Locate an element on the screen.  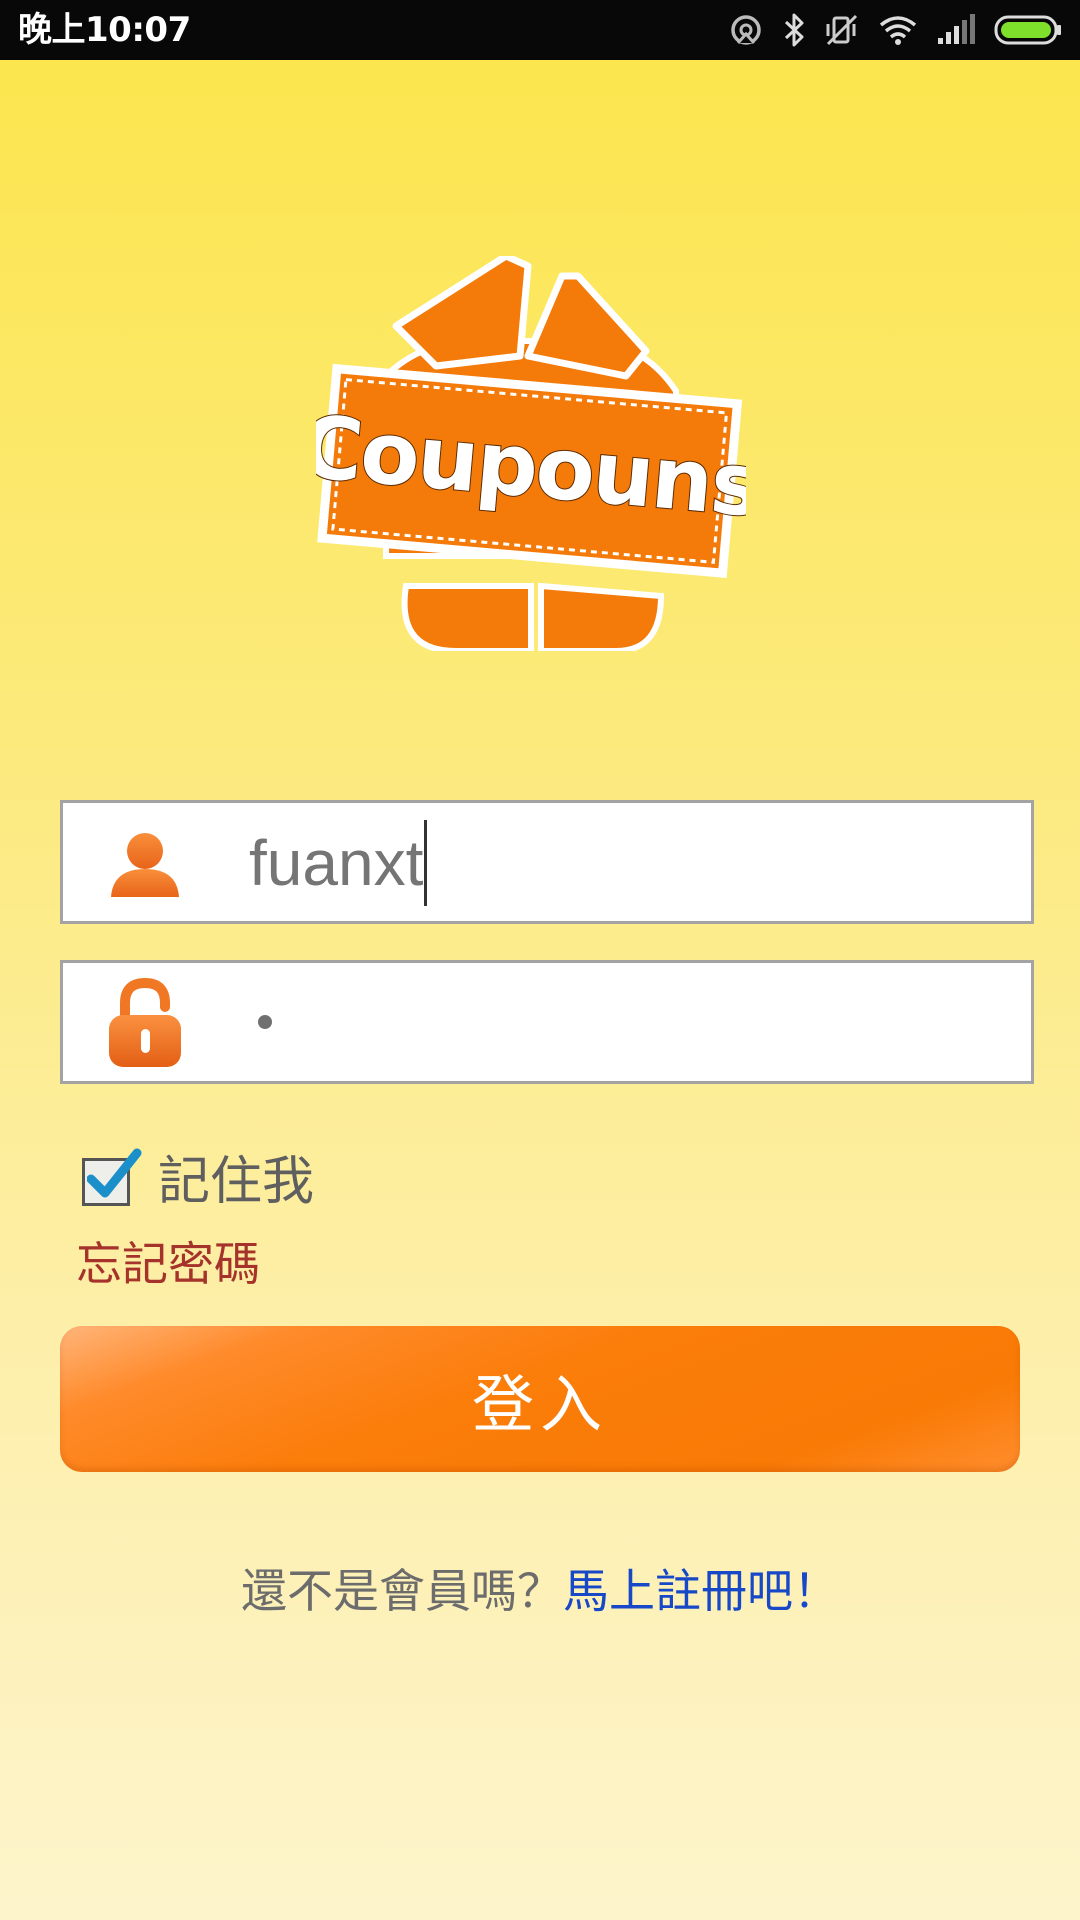
sync-icon is located at coordinates (746, 30).